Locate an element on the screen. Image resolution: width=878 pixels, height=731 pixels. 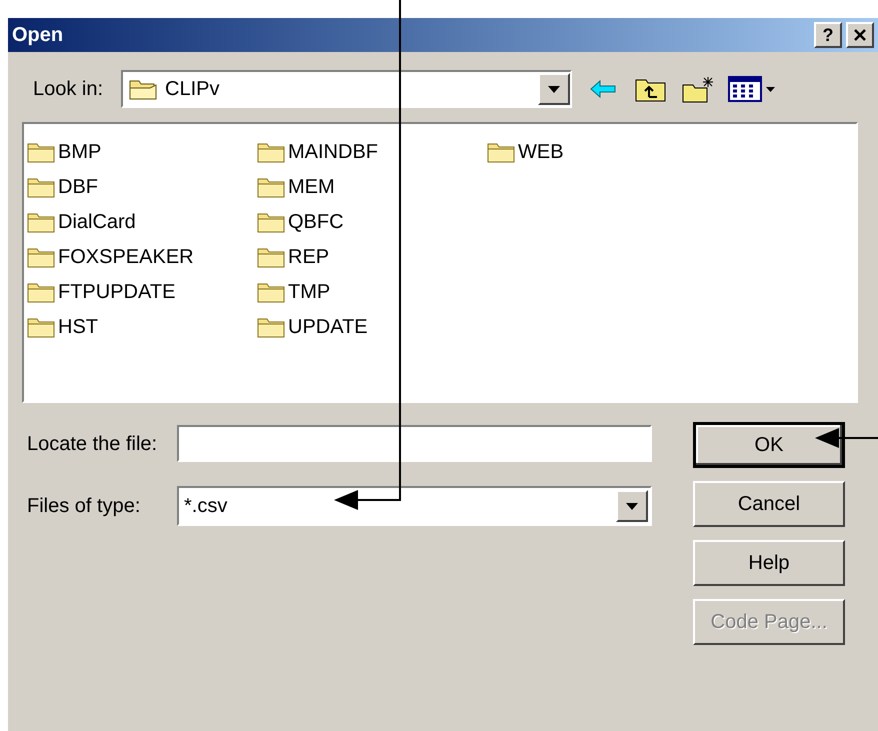
new-folder-button is located at coordinates (699, 89).